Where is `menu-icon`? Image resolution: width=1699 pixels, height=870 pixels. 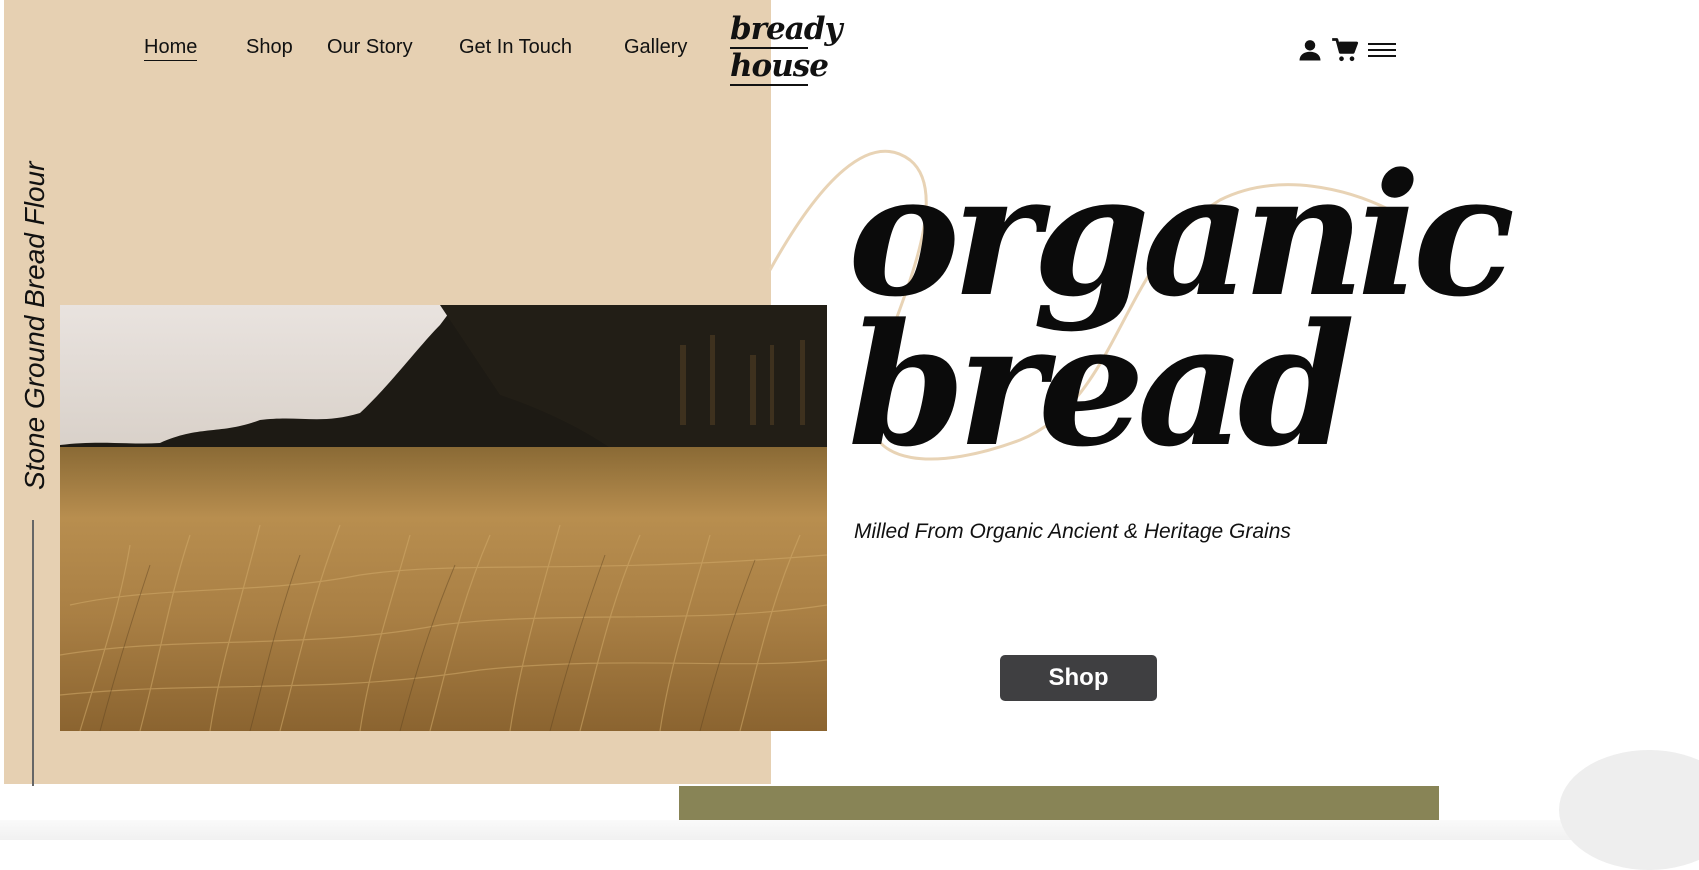
menu-icon is located at coordinates (1382, 50).